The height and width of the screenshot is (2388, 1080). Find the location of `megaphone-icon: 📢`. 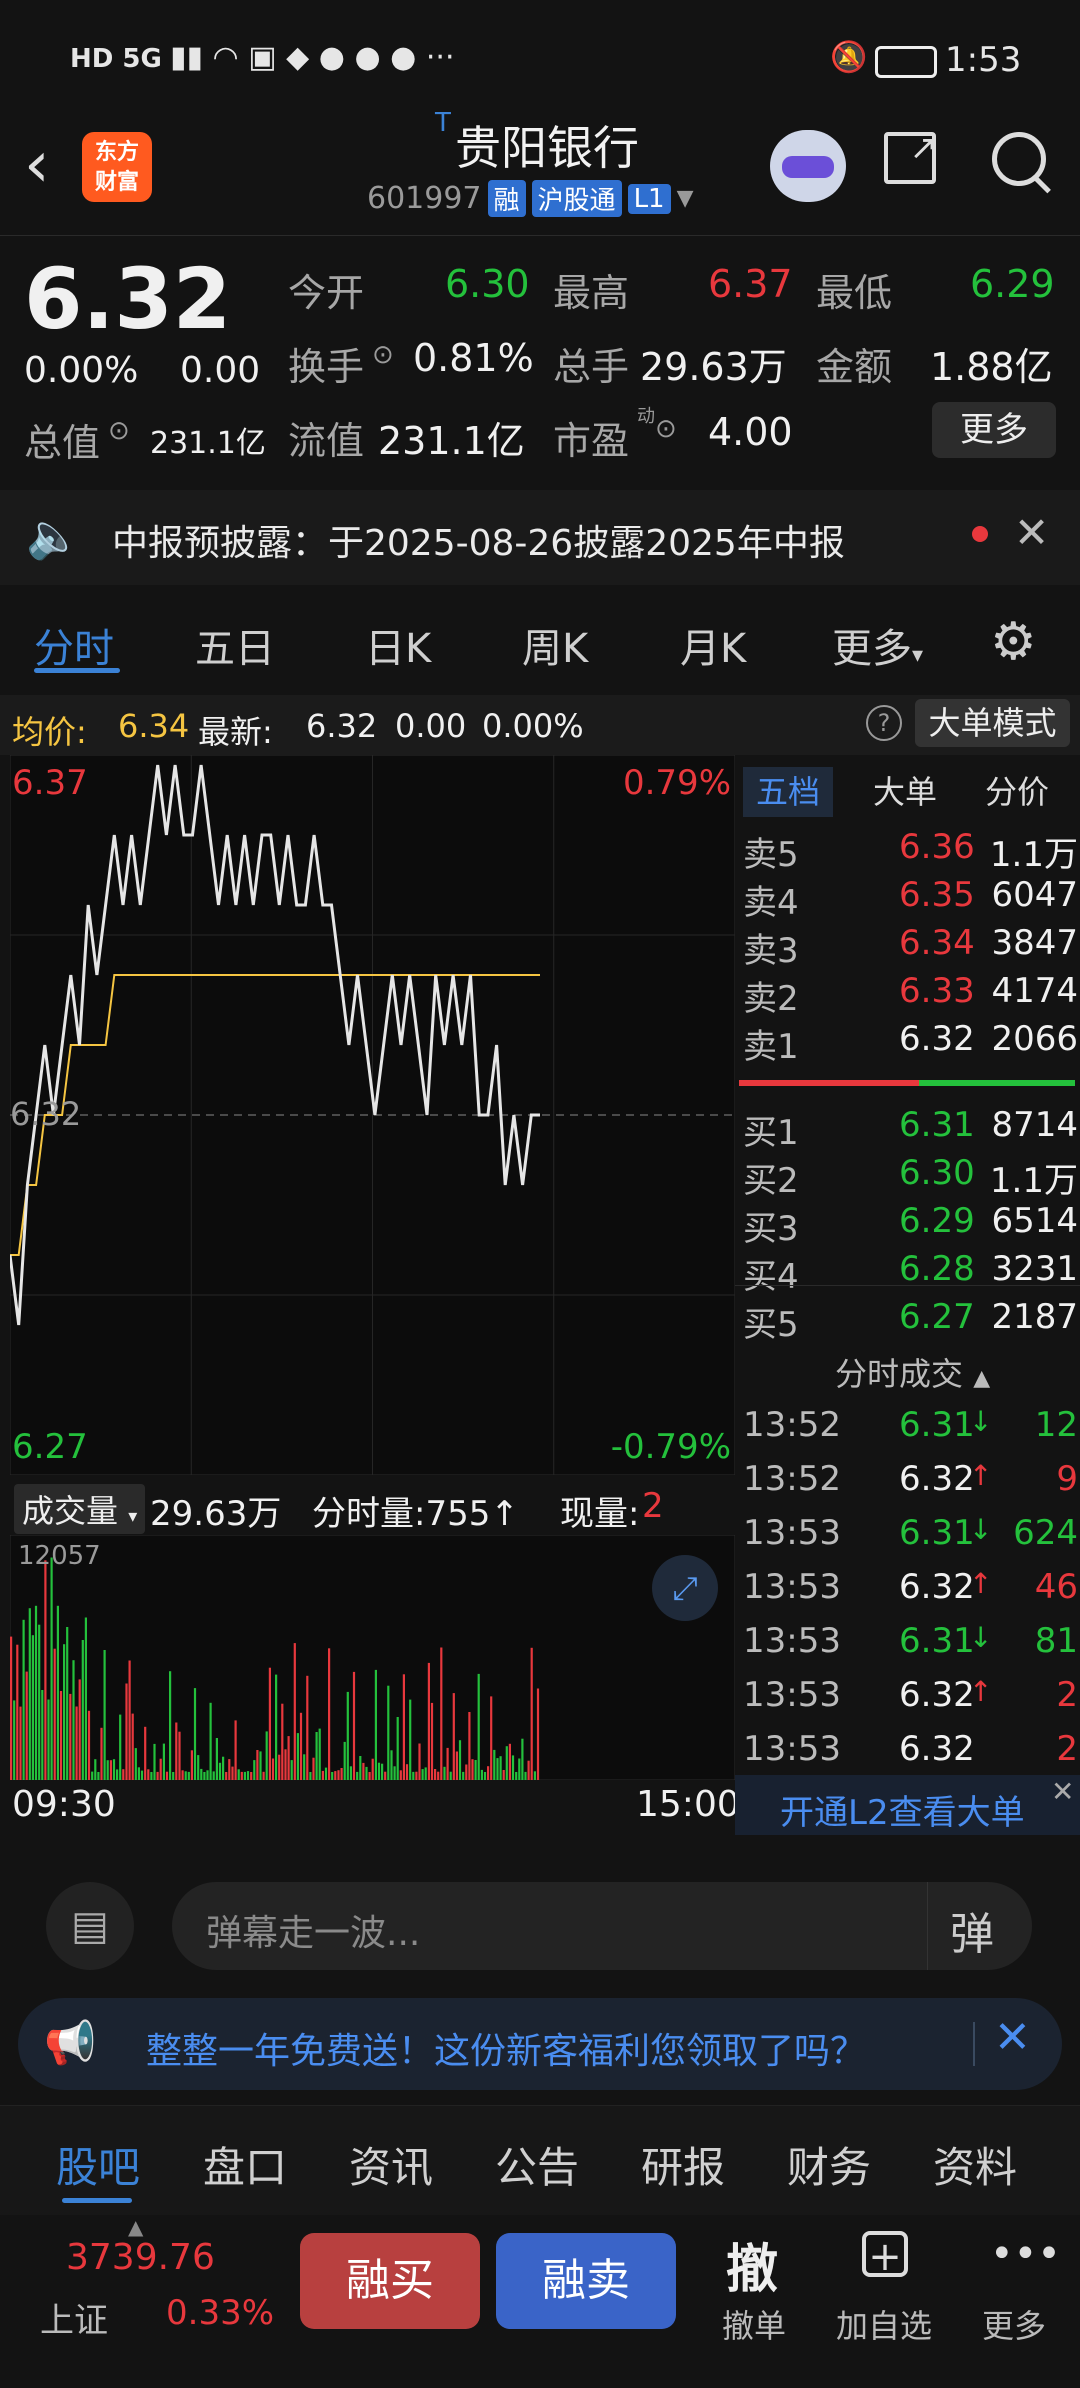

megaphone-icon: 📢 is located at coordinates (70, 2042).